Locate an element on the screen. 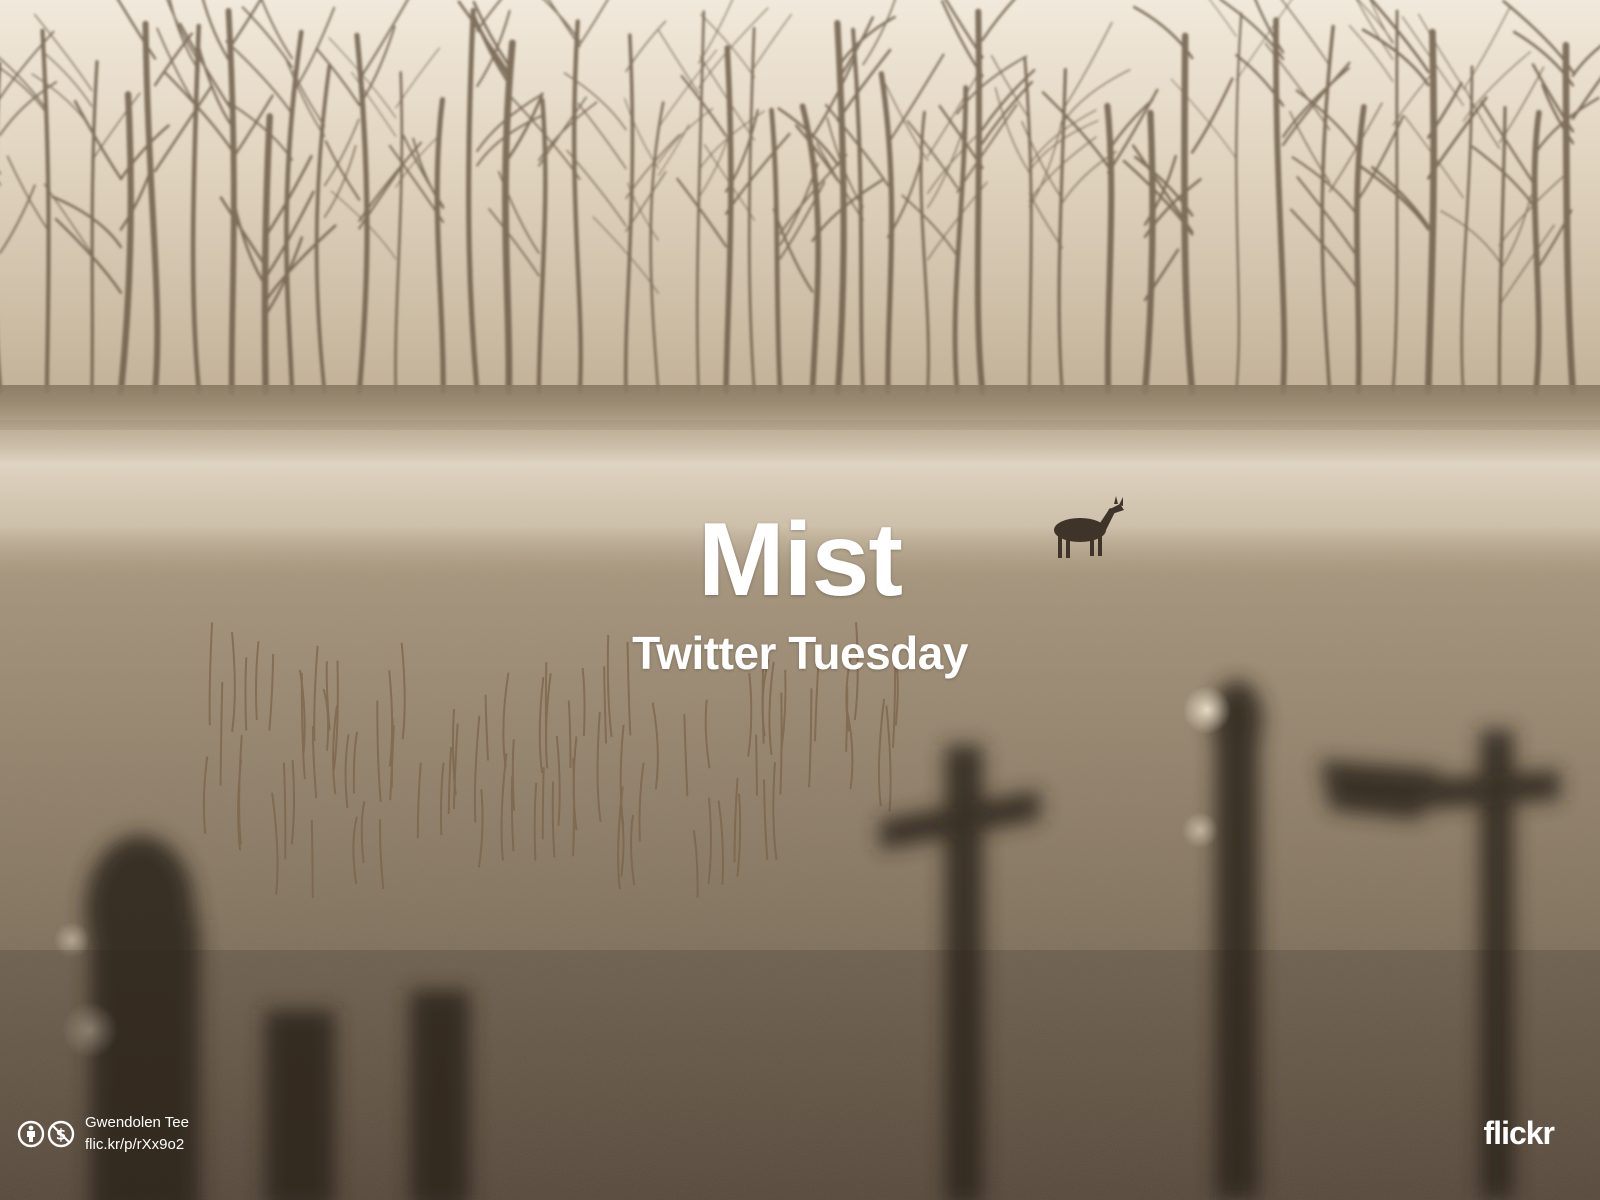  cc-attribution-icon is located at coordinates (31, 1134).